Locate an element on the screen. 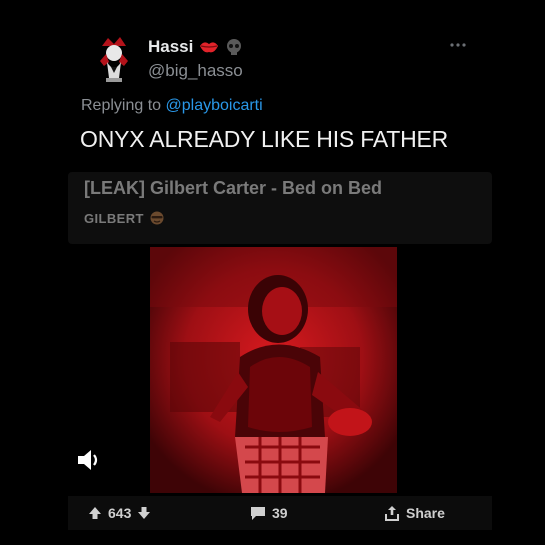 This screenshot has height=545, width=545. downvote-icon is located at coordinates (144, 513).